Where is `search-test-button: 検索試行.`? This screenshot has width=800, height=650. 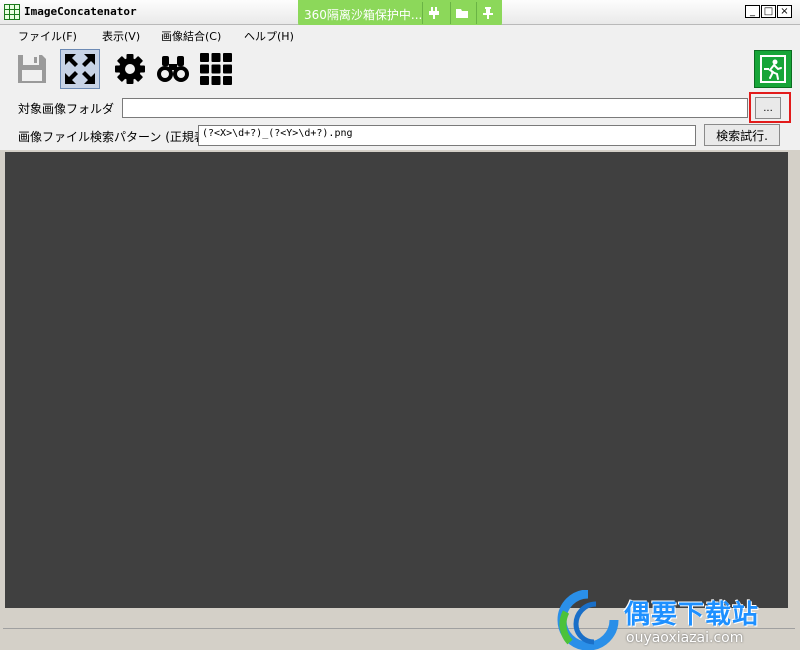
search-test-button: 検索試行. is located at coordinates (742, 135).